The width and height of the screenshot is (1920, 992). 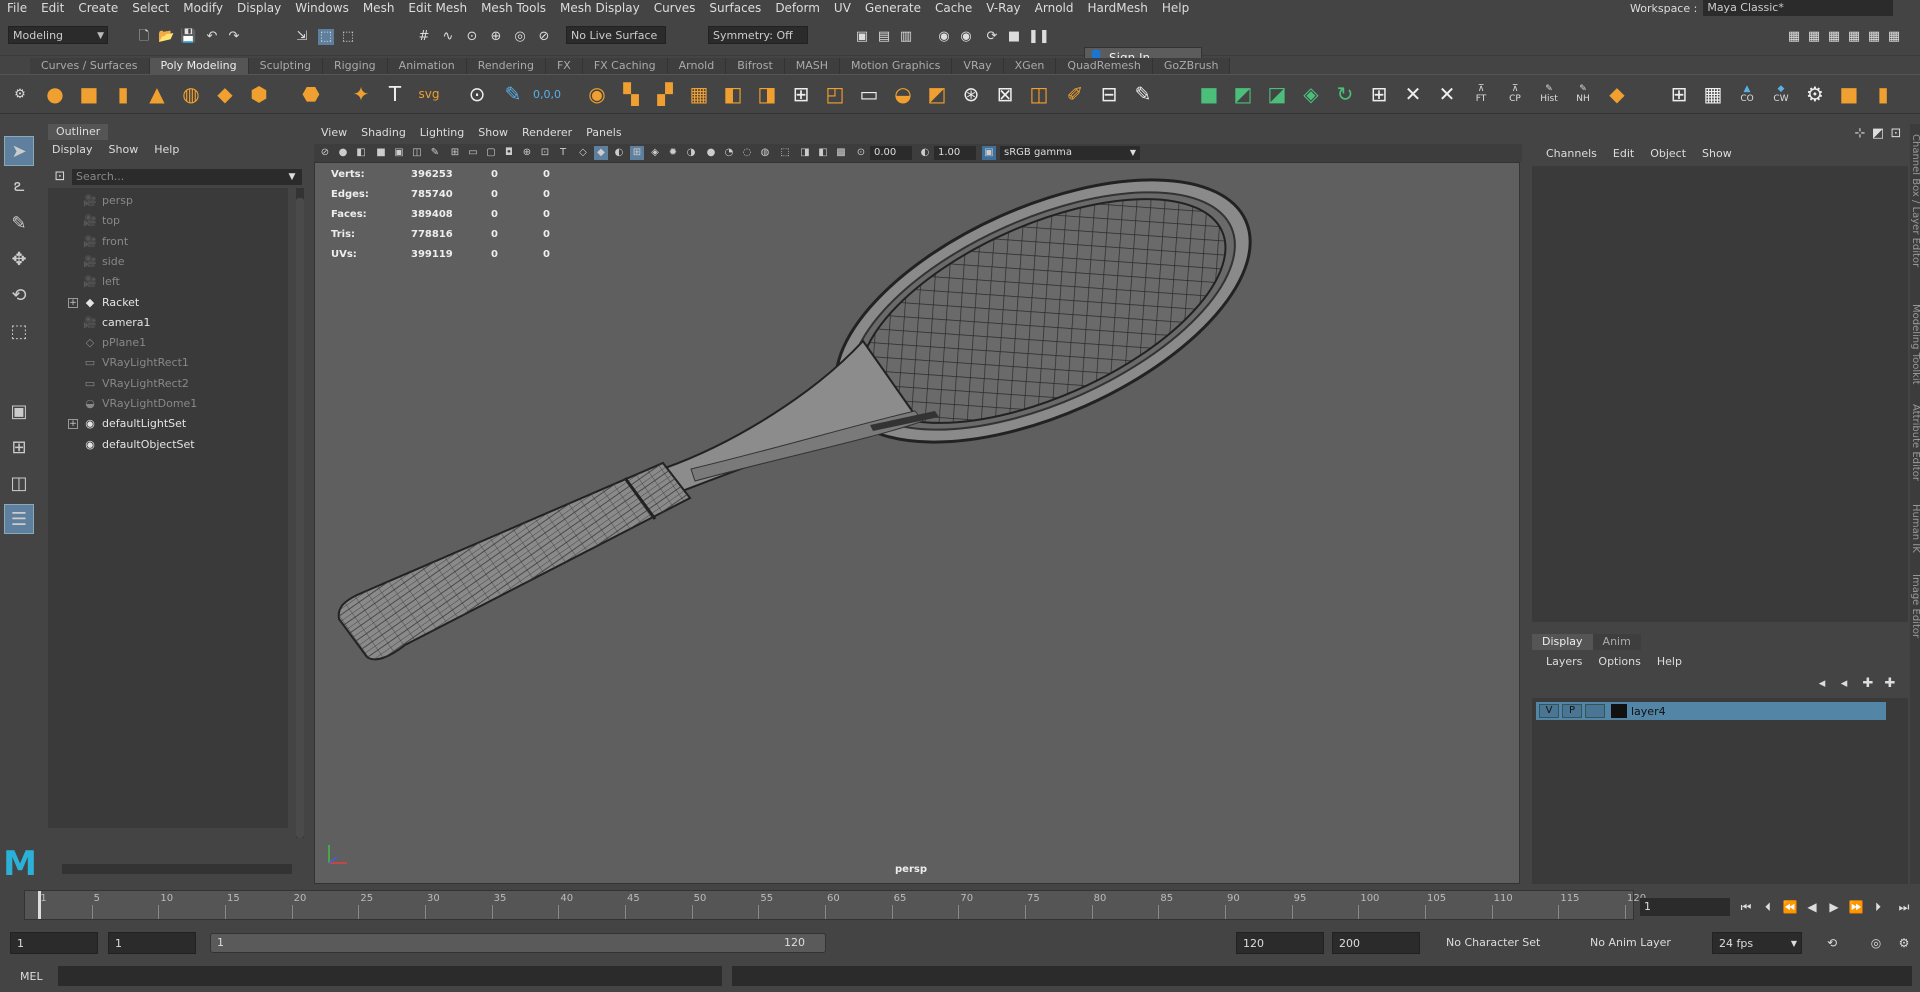 I want to click on current-frame-field: 1, so click(x=1685, y=907).